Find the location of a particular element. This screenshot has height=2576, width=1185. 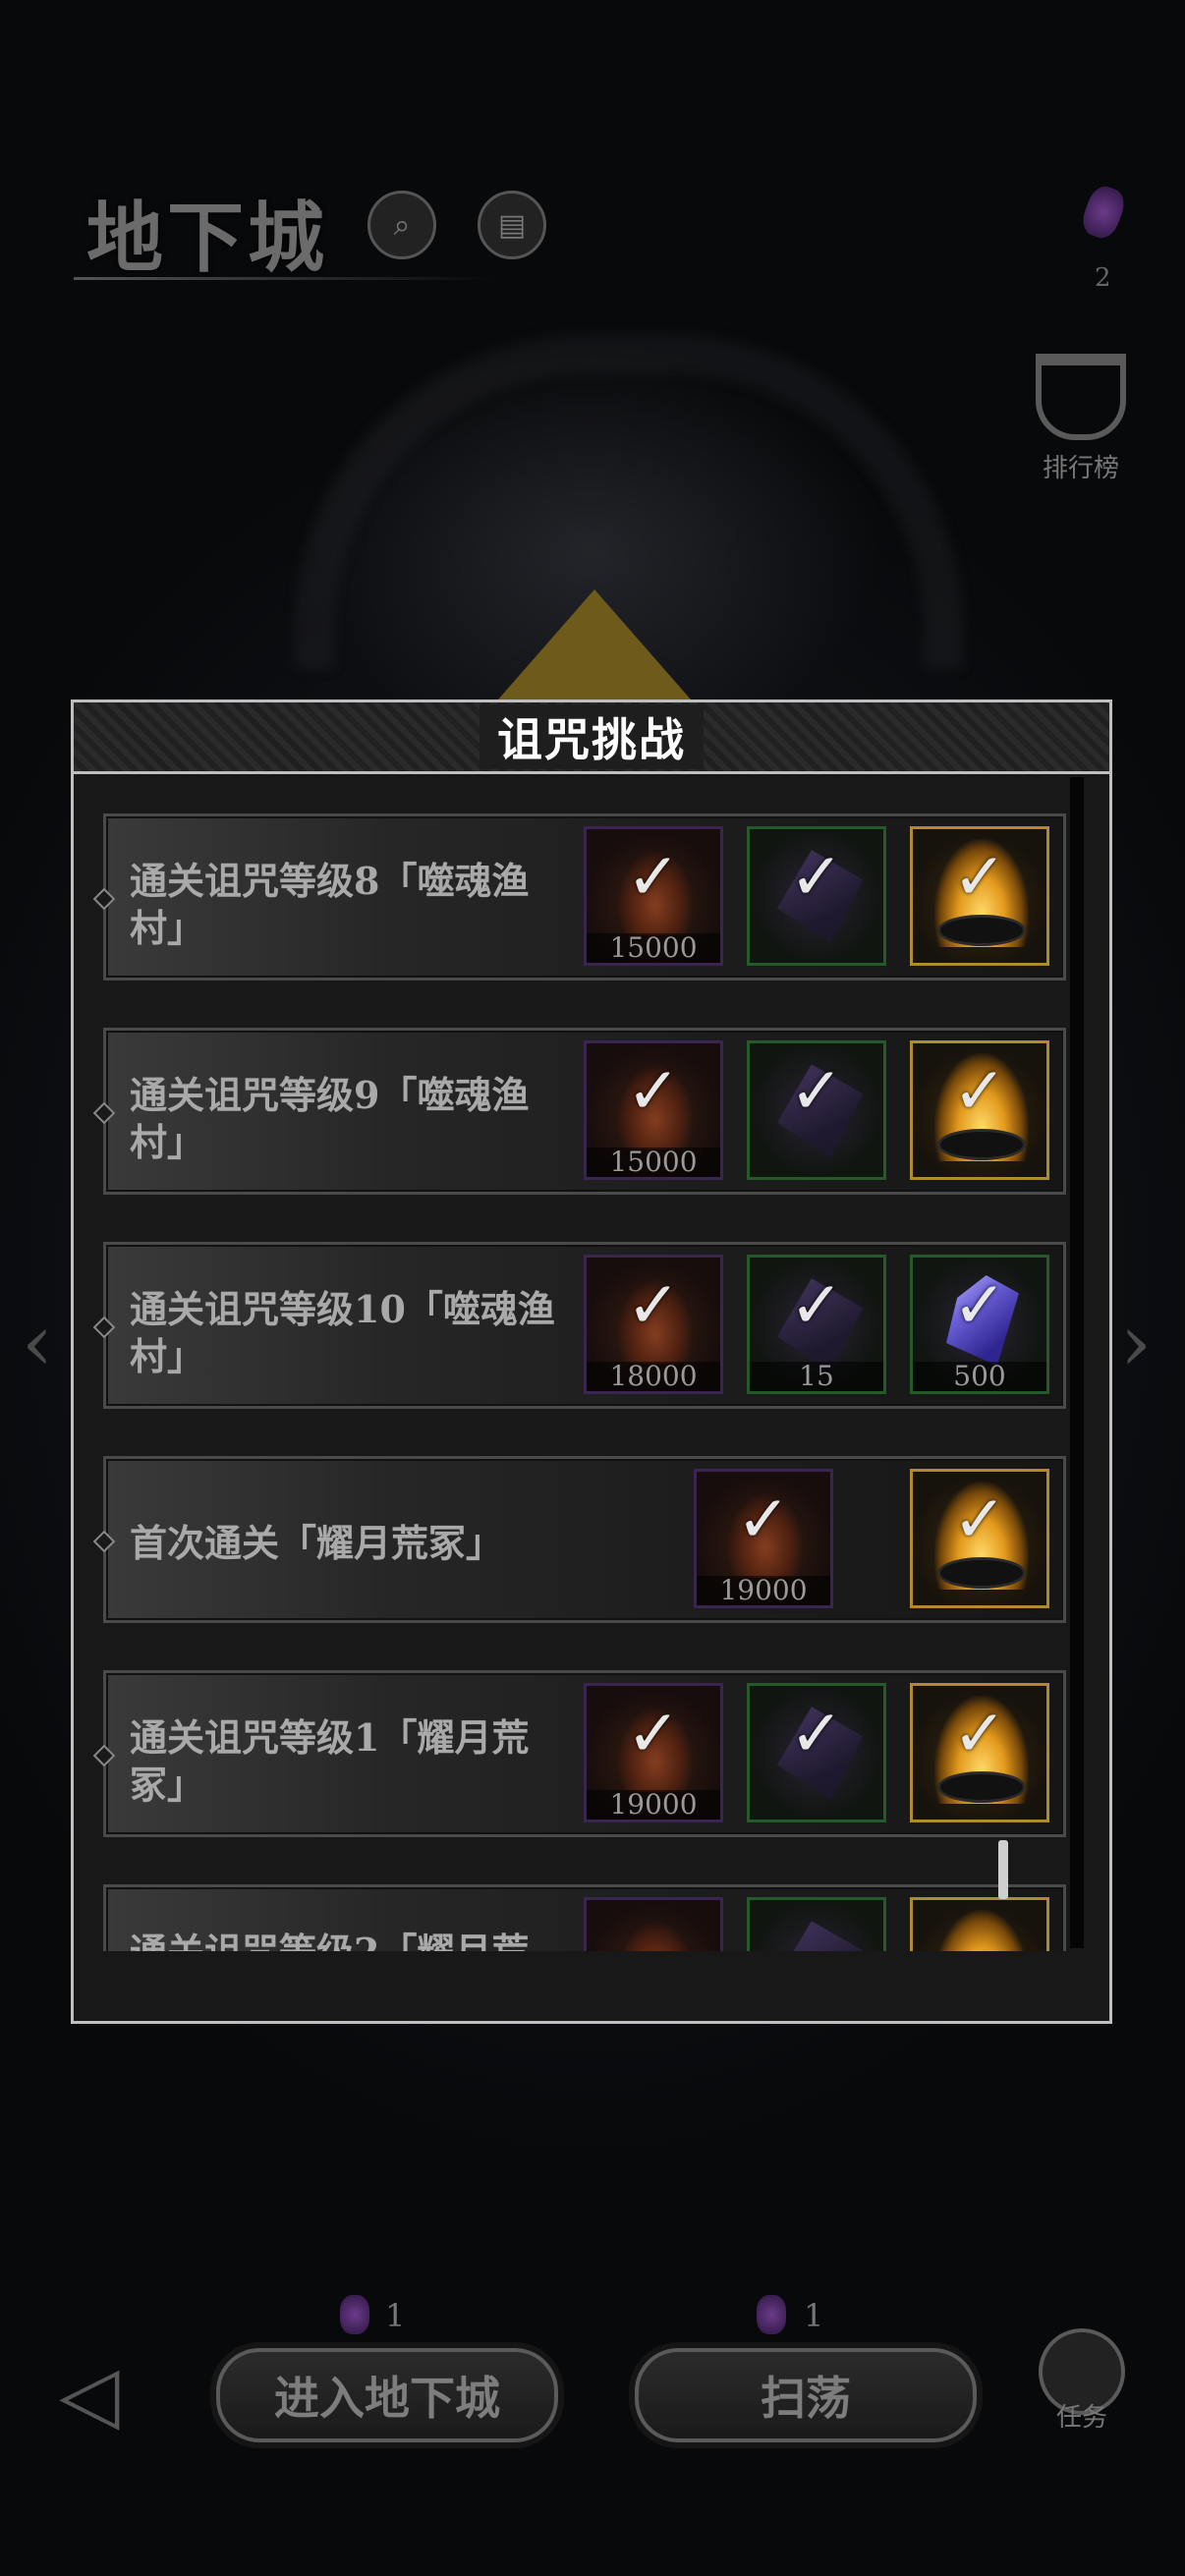

leaderboard-button: 排行榜 is located at coordinates (1081, 418).